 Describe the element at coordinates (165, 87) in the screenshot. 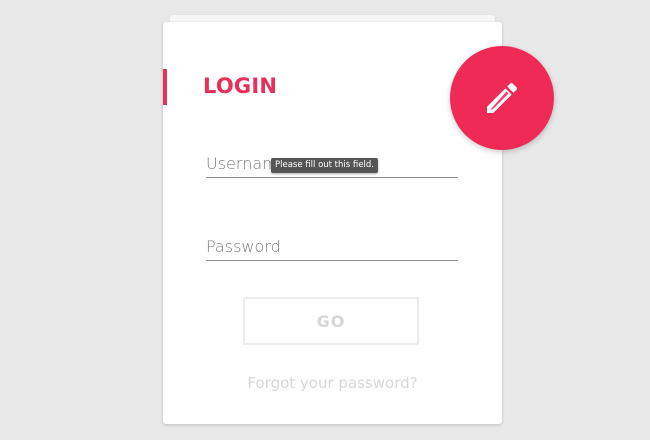

I see `title-accent-bar` at that location.